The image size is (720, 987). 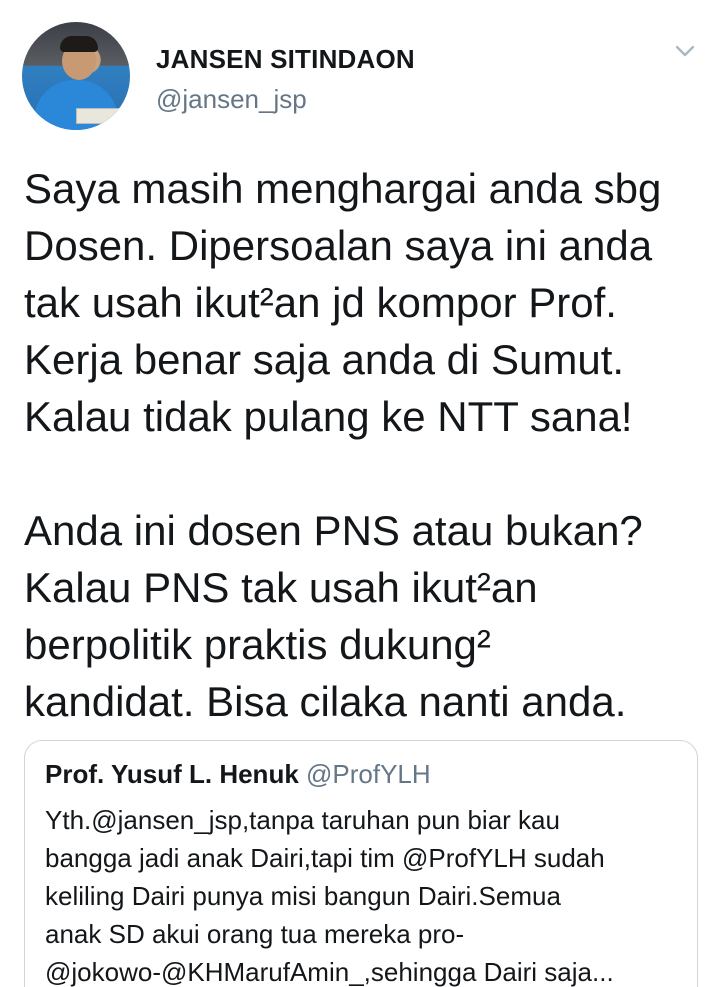 What do you see at coordinates (255, 934) in the screenshot?
I see `quoted-line: anak SD akui orang tua mereka pro-` at bounding box center [255, 934].